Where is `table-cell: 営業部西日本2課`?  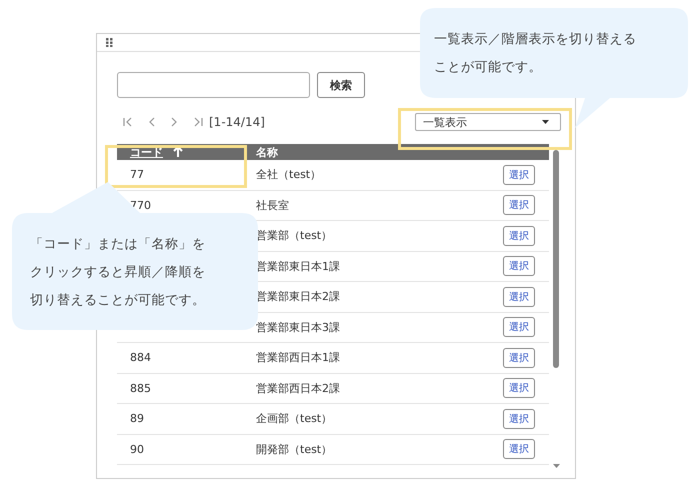 table-cell: 営業部西日本2課 is located at coordinates (298, 388).